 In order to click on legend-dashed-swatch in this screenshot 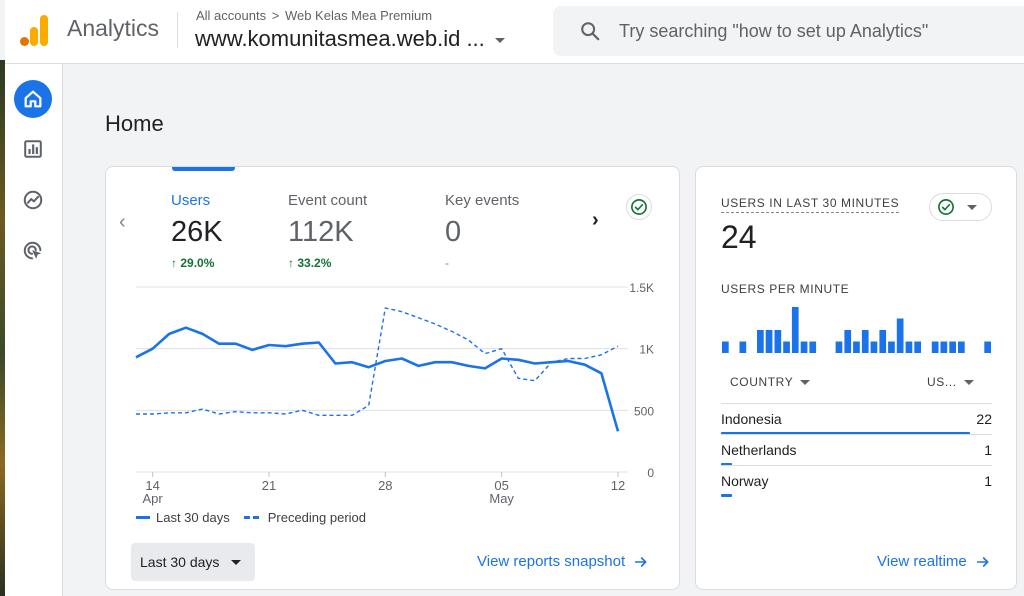, I will do `click(252, 517)`.